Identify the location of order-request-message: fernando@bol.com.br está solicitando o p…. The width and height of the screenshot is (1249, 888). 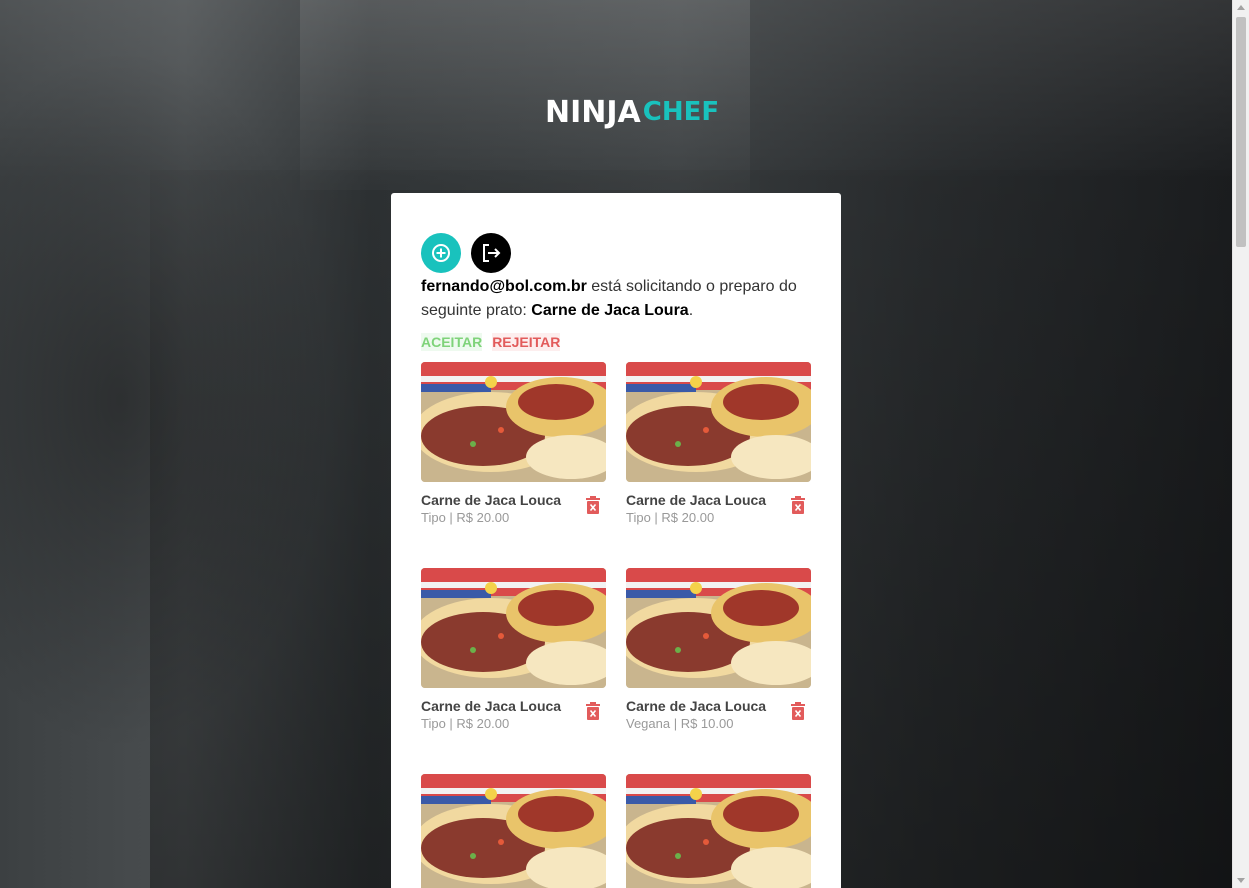
(616, 299).